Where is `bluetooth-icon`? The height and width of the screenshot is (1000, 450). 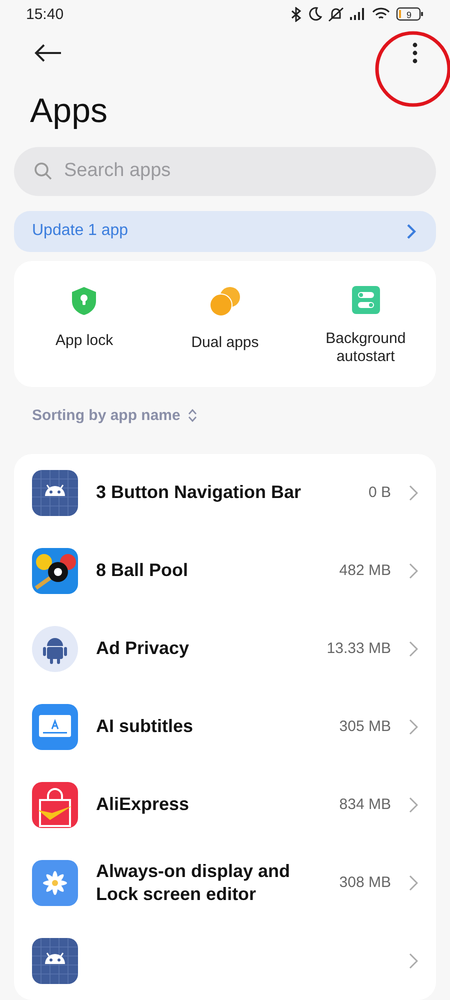
bluetooth-icon is located at coordinates (296, 14).